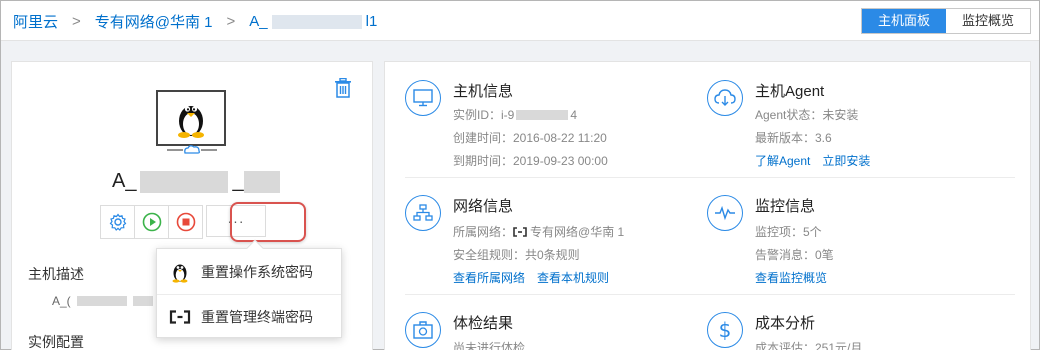 This screenshot has height=350, width=1040. Describe the element at coordinates (154, 21) in the screenshot. I see `breadcrumb-network: 专有网络@华南 1` at that location.